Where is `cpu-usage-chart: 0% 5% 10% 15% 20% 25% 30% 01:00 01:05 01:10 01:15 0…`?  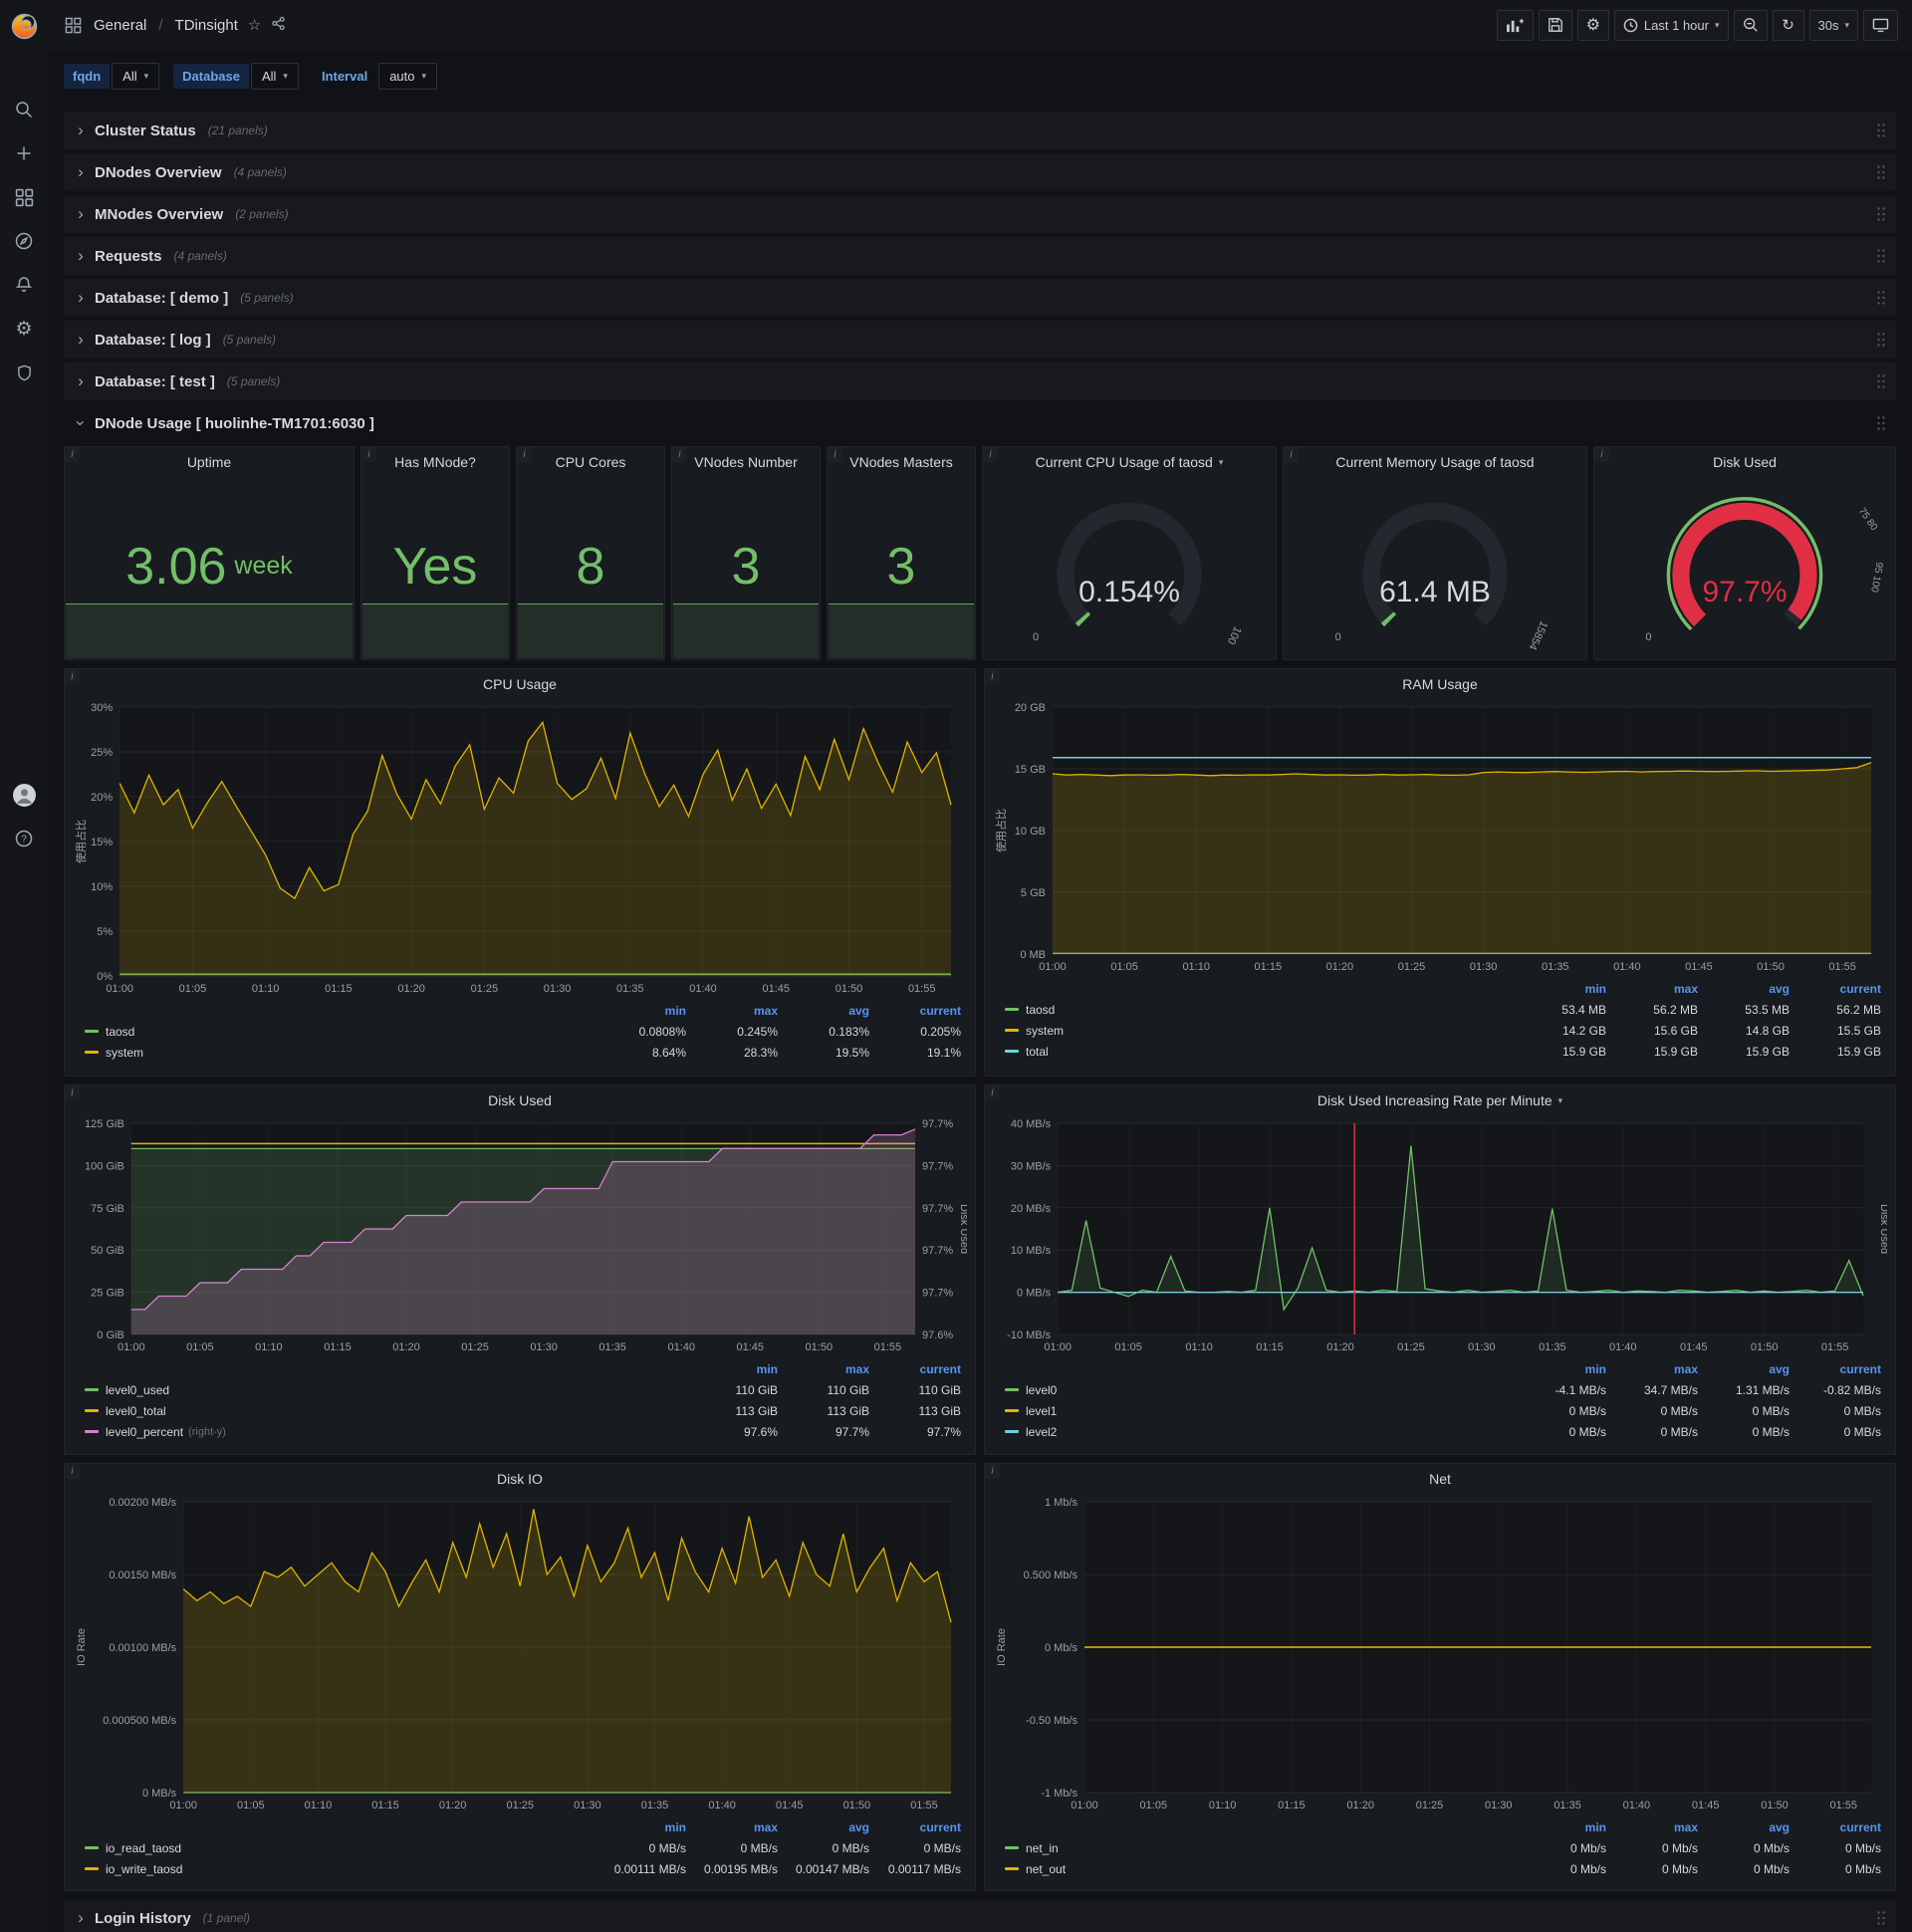 cpu-usage-chart: 0% 5% 10% 15% 20% 25% 30% 01:00 01:05 01:10 01:15 0… is located at coordinates (520, 849).